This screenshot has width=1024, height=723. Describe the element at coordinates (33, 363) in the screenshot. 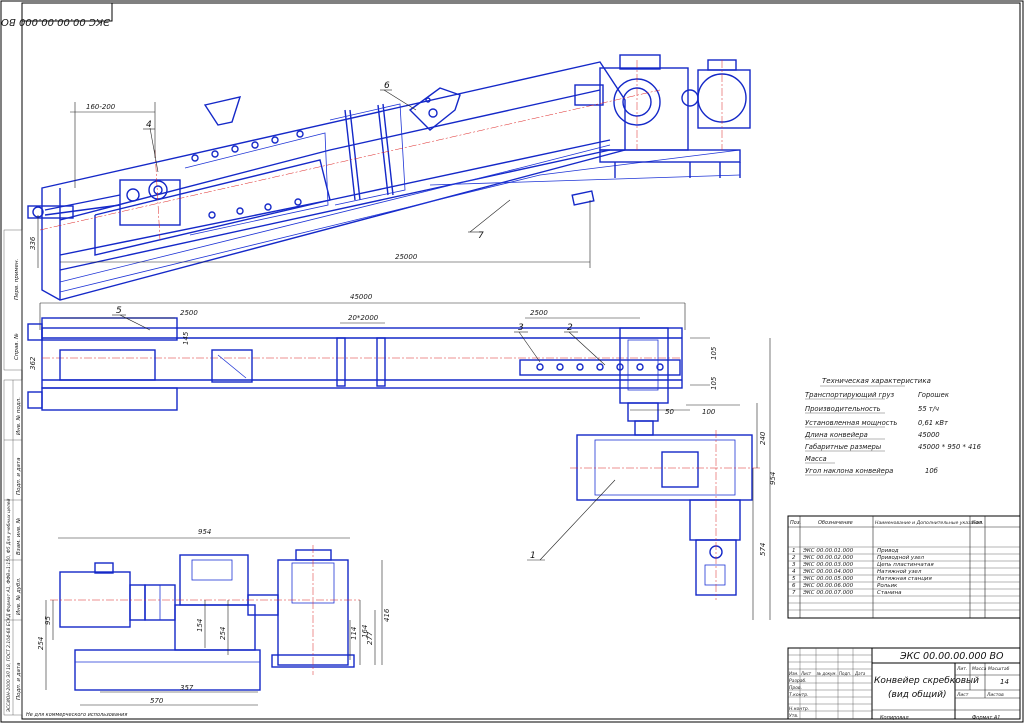

I see `dim-362: 362` at that location.